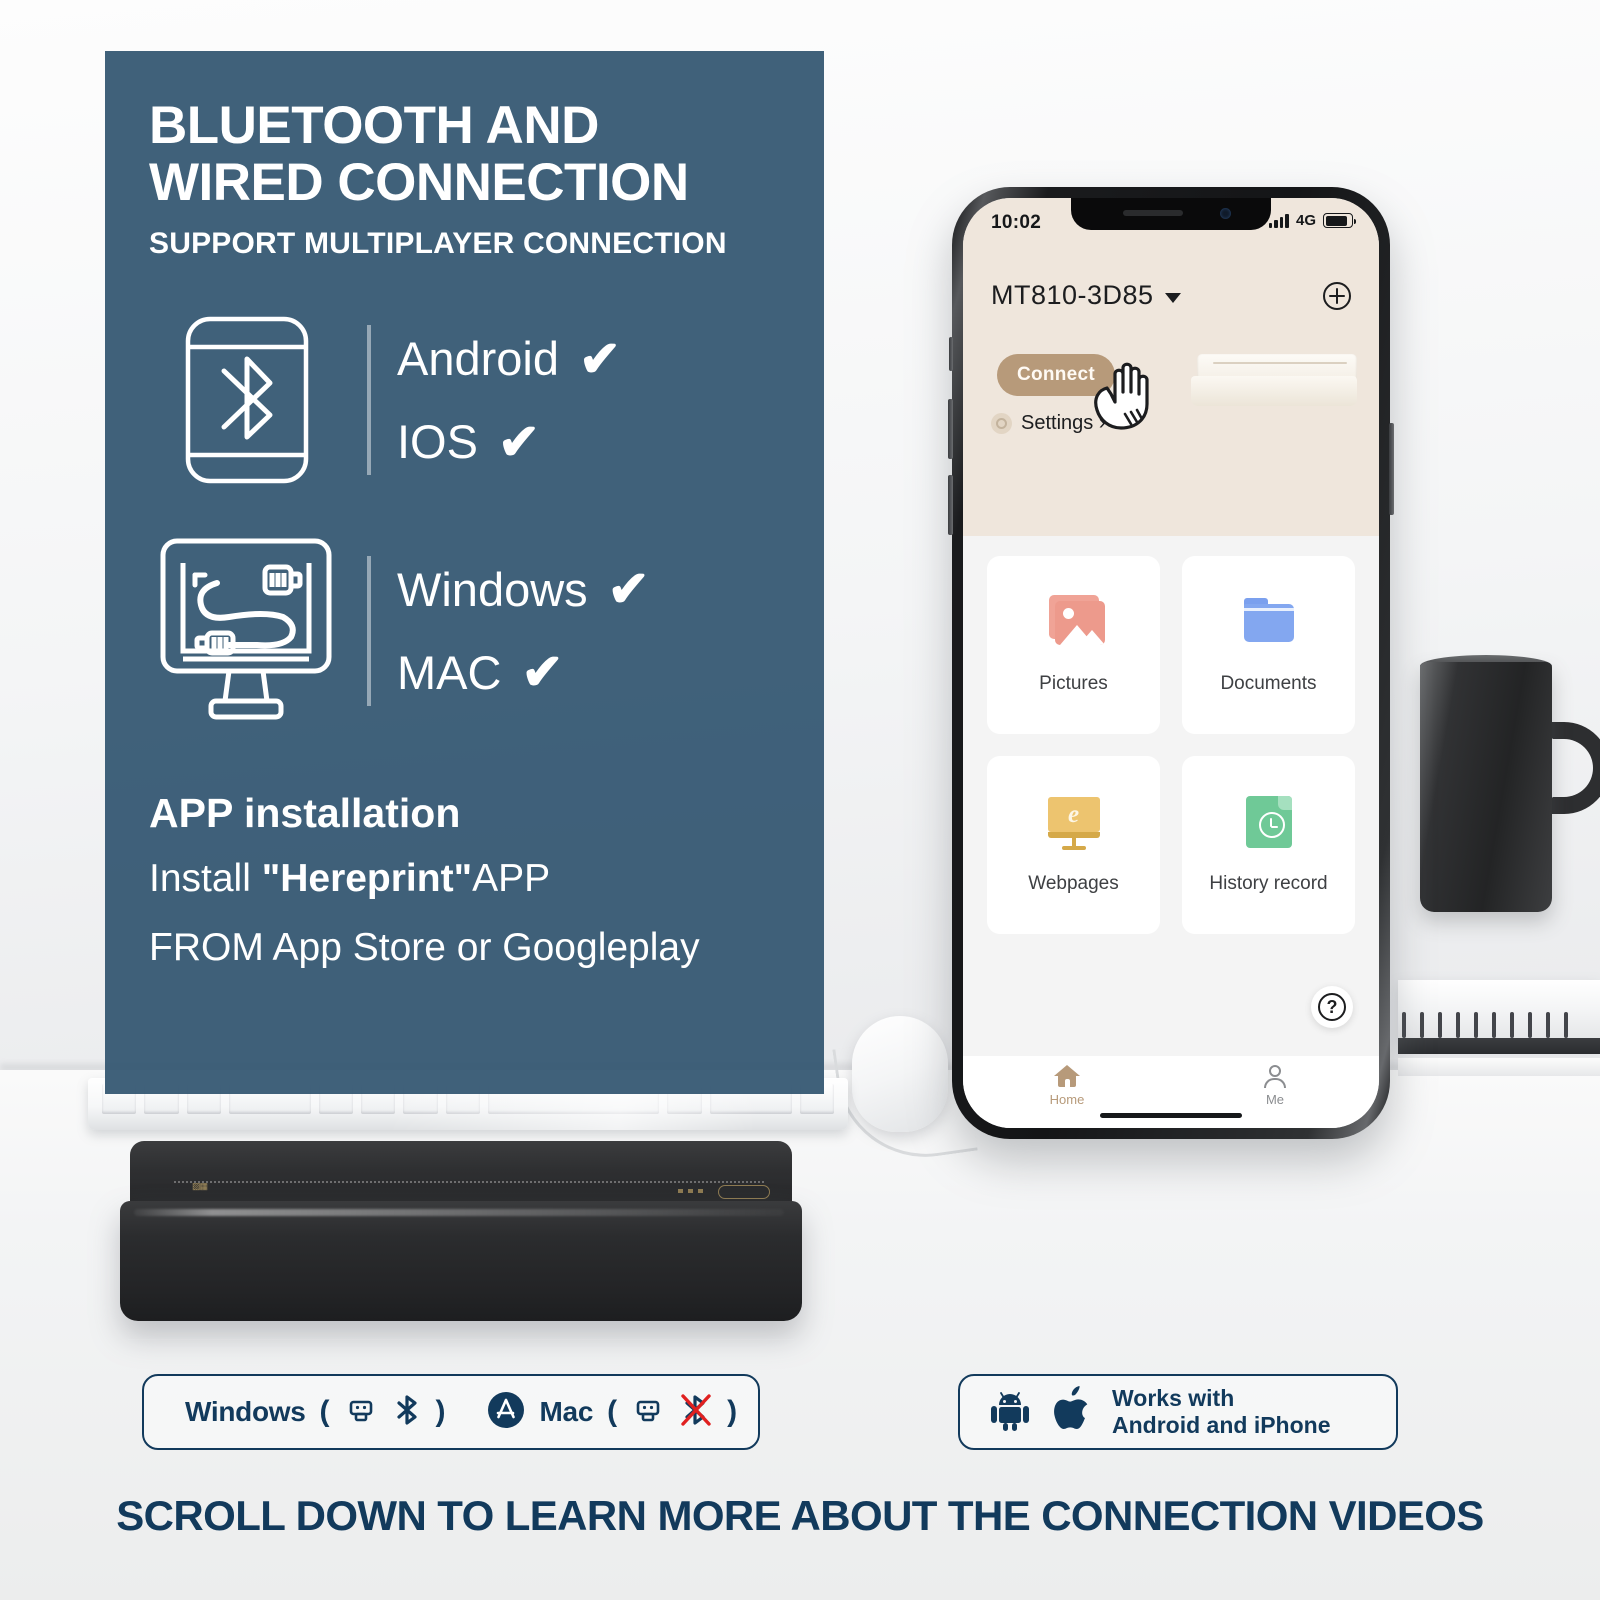 This screenshot has width=1600, height=1600. I want to click on phone-bluetooth-icon, so click(254, 400).